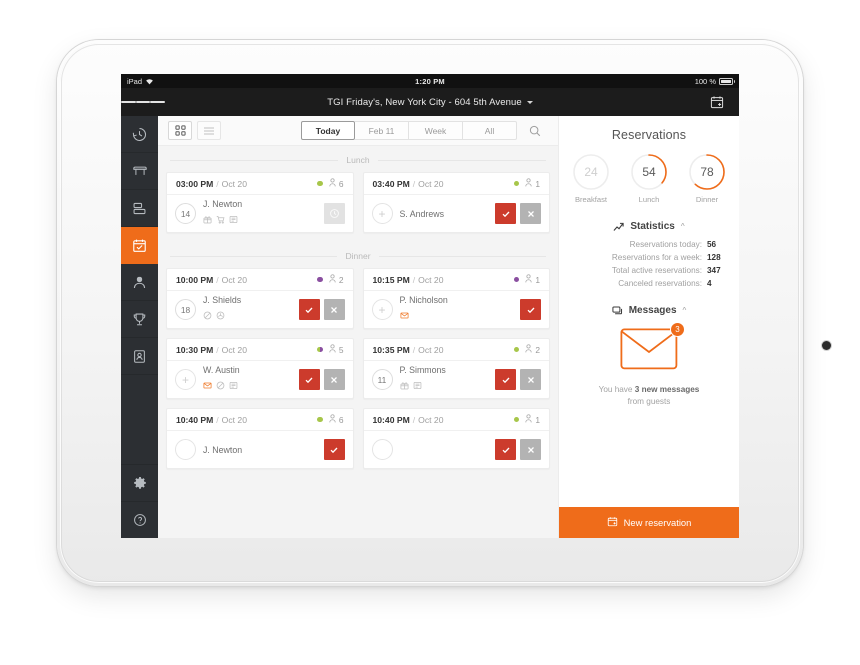 The image size is (860, 665). Describe the element at coordinates (139, 282) in the screenshot. I see `sidebar-item-guests` at that location.